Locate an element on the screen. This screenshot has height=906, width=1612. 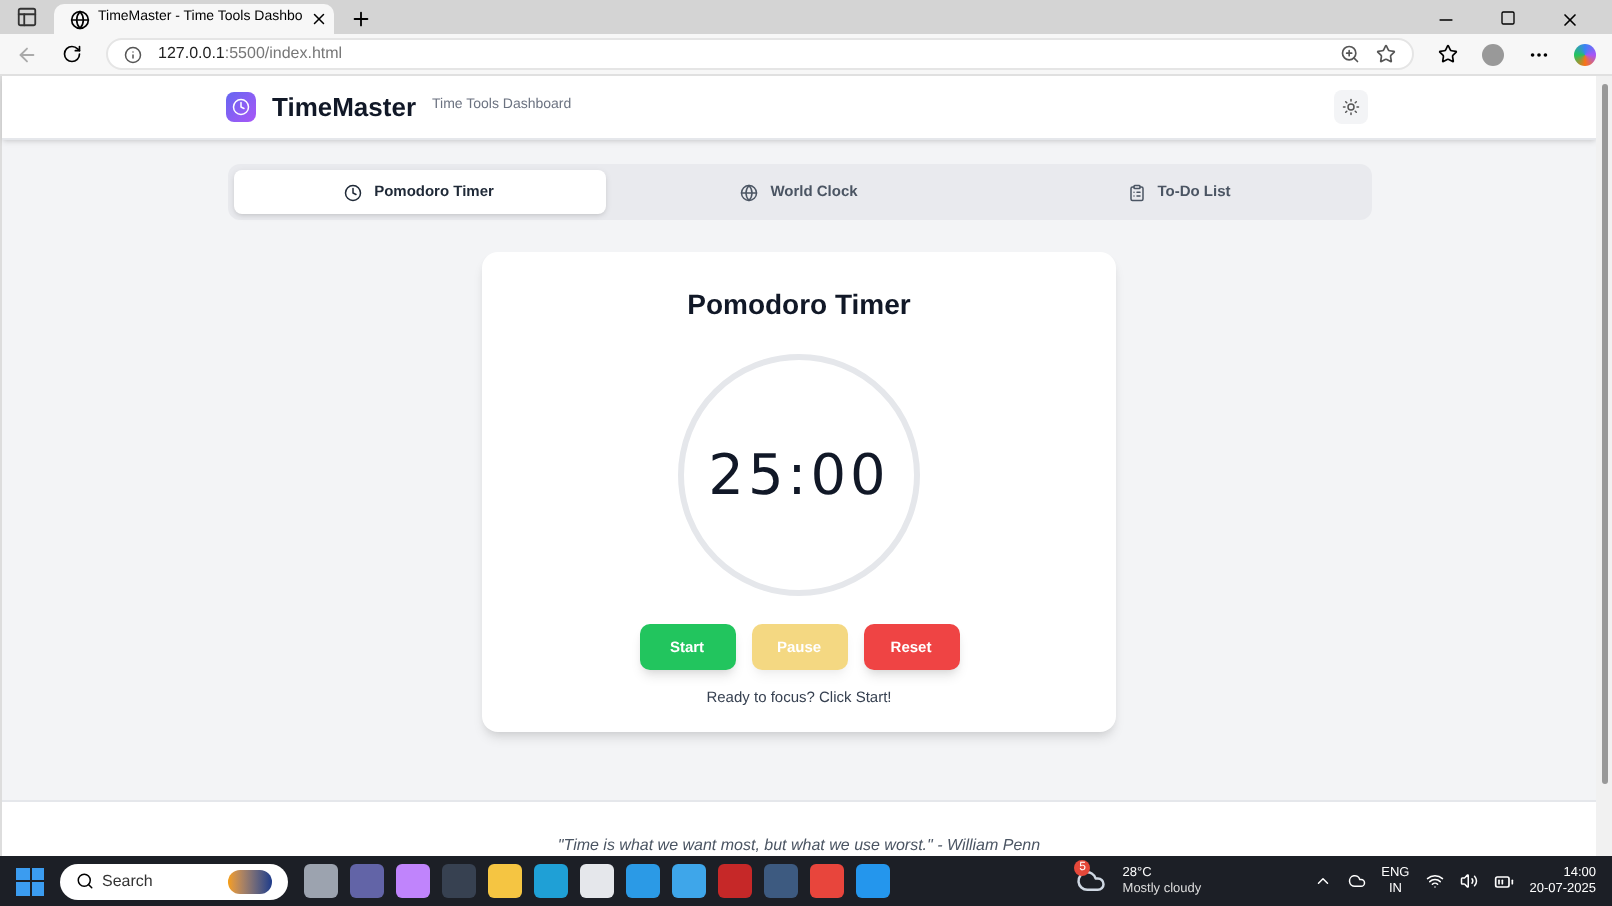
timer-title: Pomodoro Timer is located at coordinates (799, 305).